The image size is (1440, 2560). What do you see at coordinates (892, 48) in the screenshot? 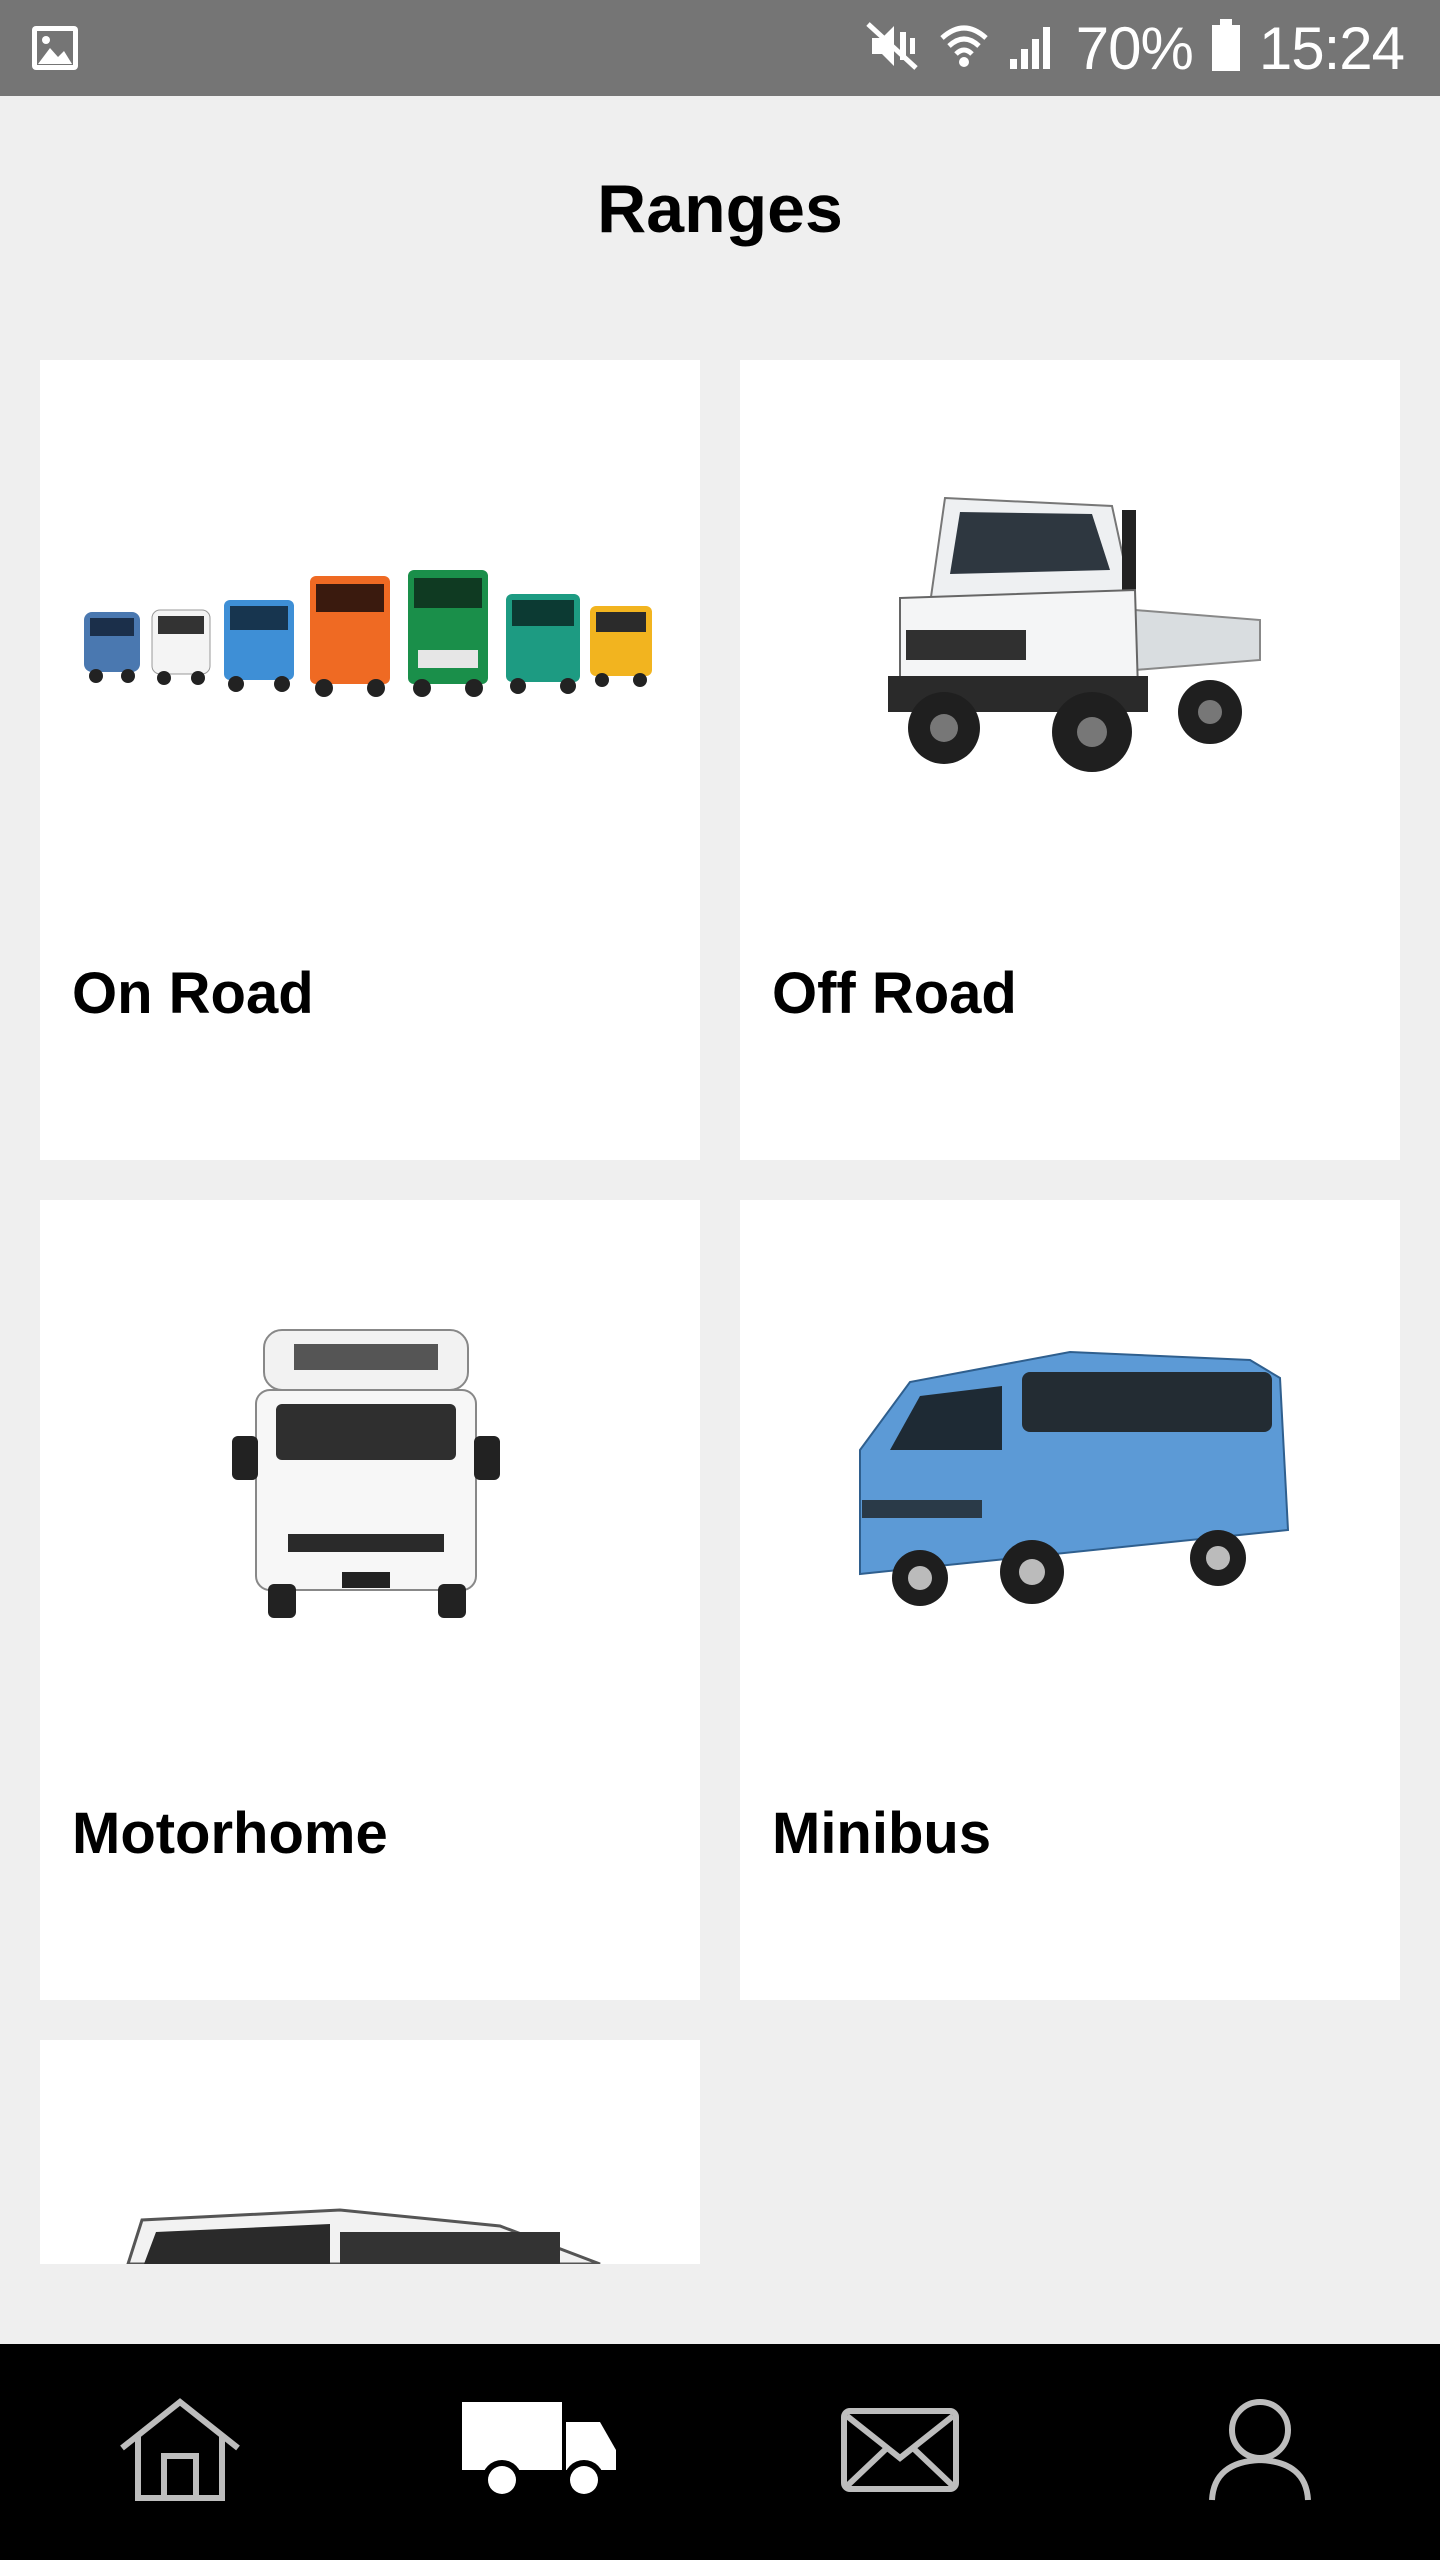
I see `mute-vibrate-icon` at bounding box center [892, 48].